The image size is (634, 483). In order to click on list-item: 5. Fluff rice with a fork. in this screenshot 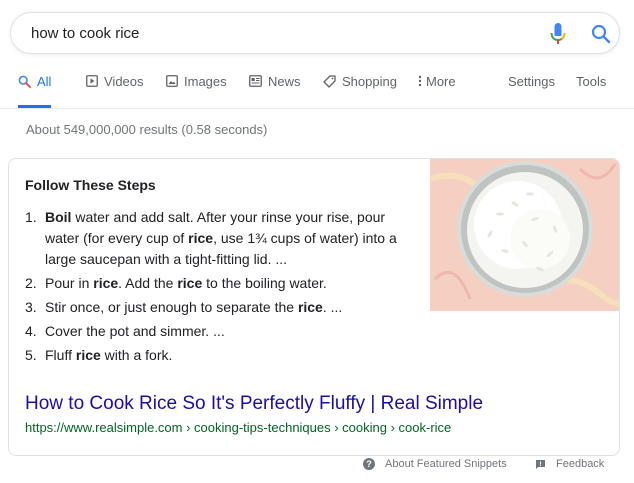, I will do `click(212, 355)`.